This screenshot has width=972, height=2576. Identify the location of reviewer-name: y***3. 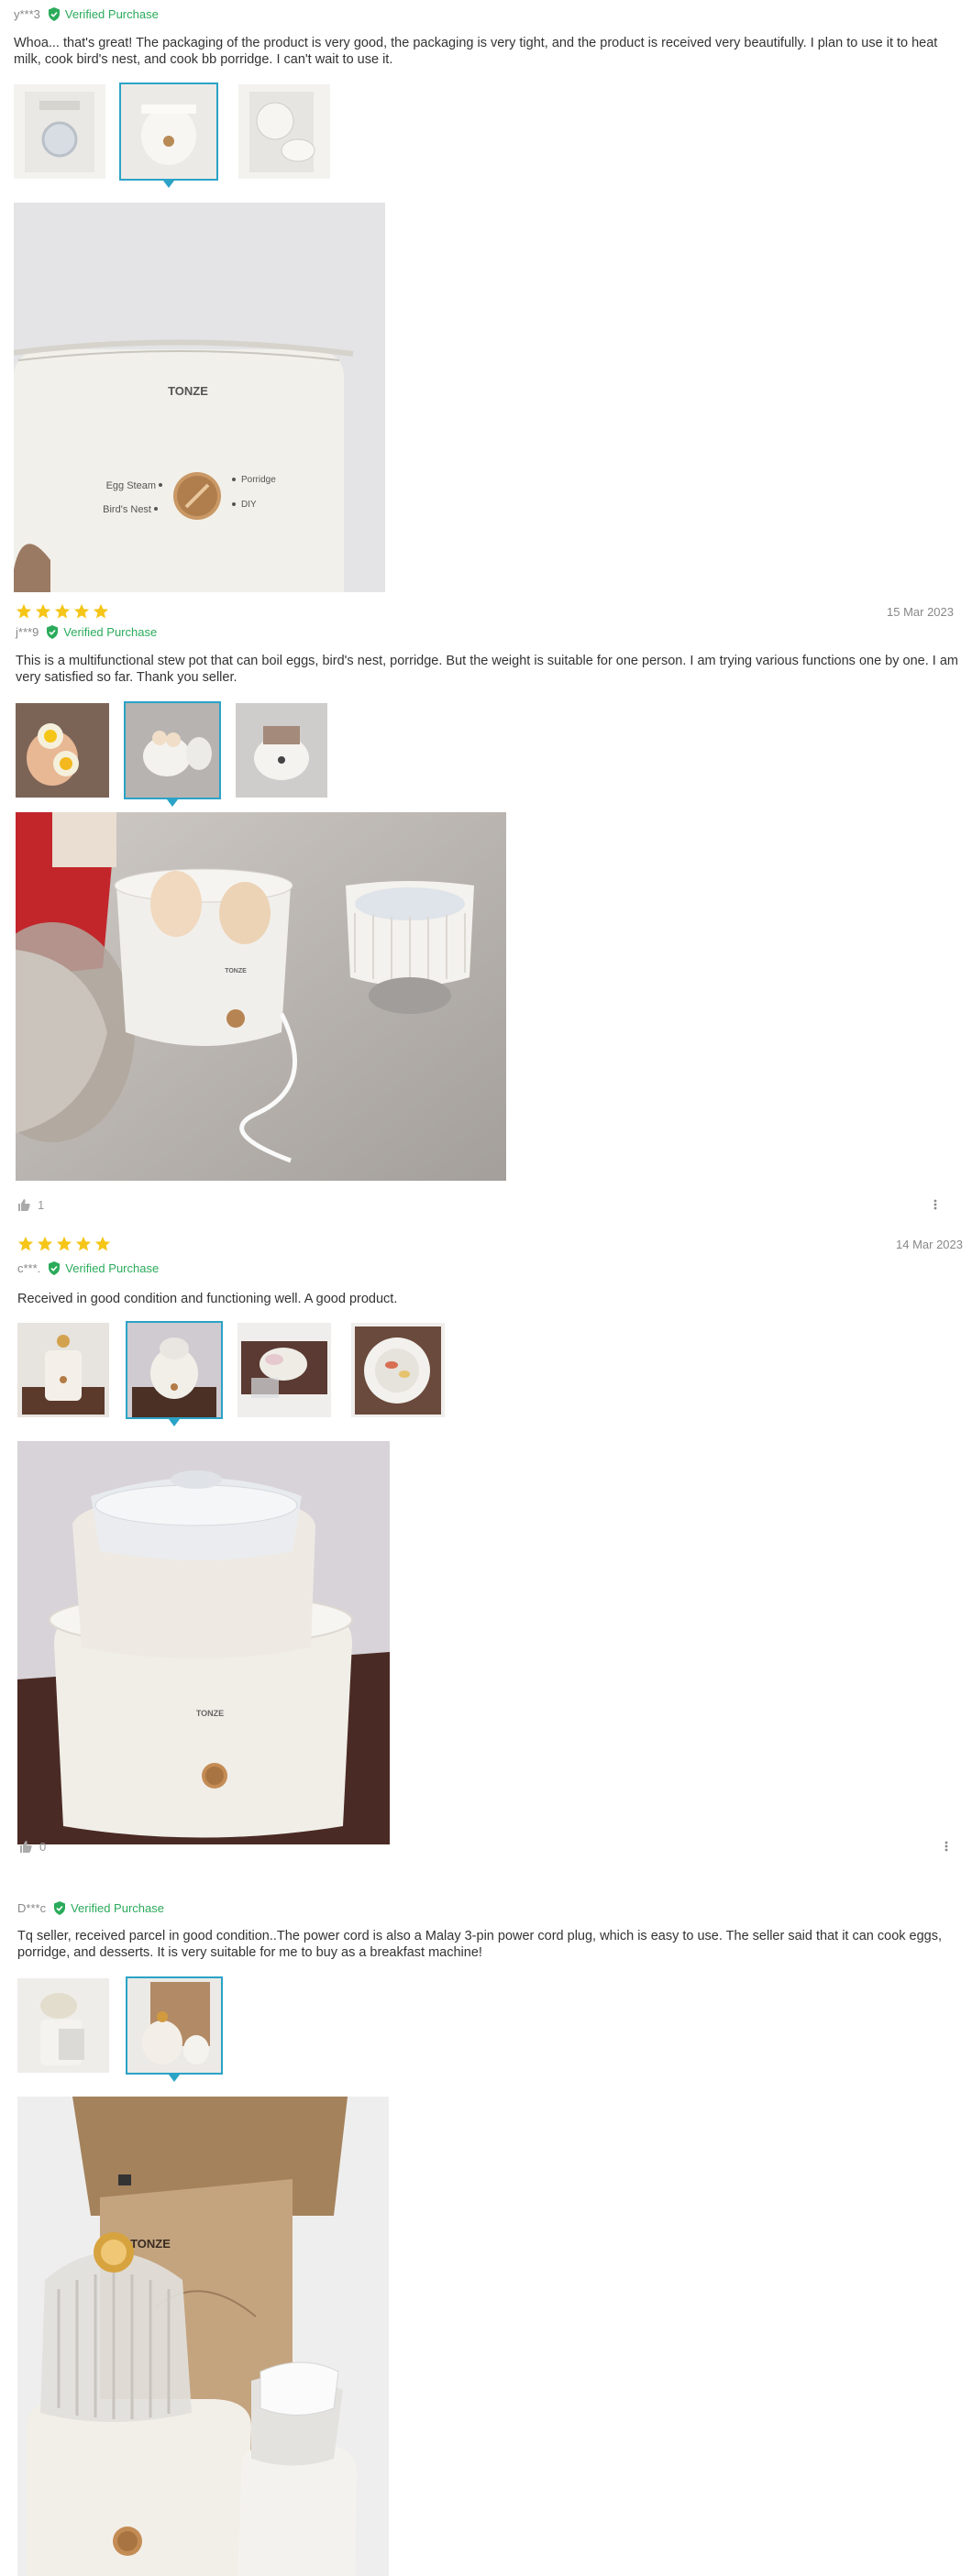
(27, 13).